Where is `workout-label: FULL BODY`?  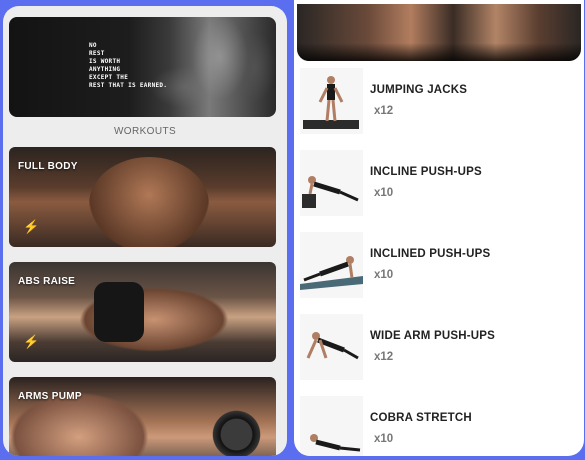 workout-label: FULL BODY is located at coordinates (48, 166).